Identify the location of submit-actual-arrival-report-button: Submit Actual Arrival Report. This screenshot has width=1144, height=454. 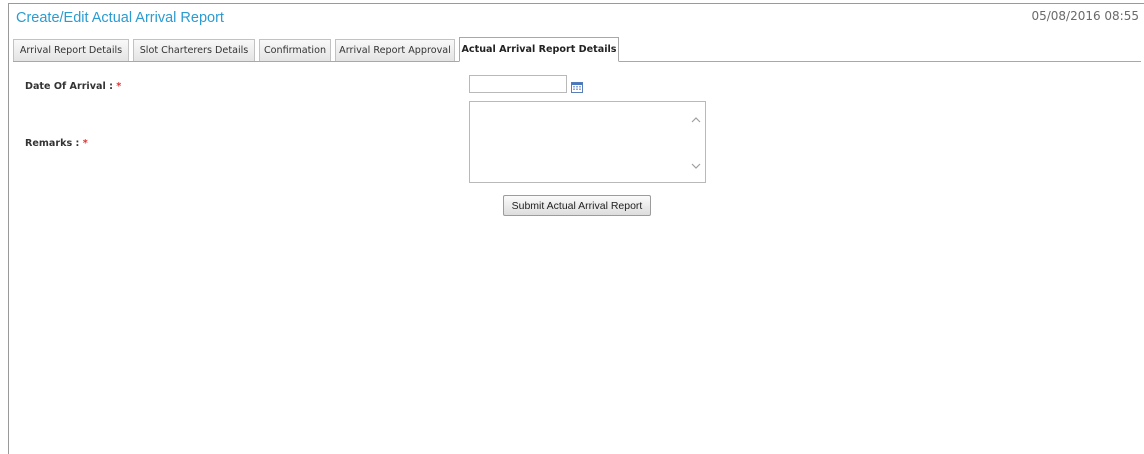
(577, 205).